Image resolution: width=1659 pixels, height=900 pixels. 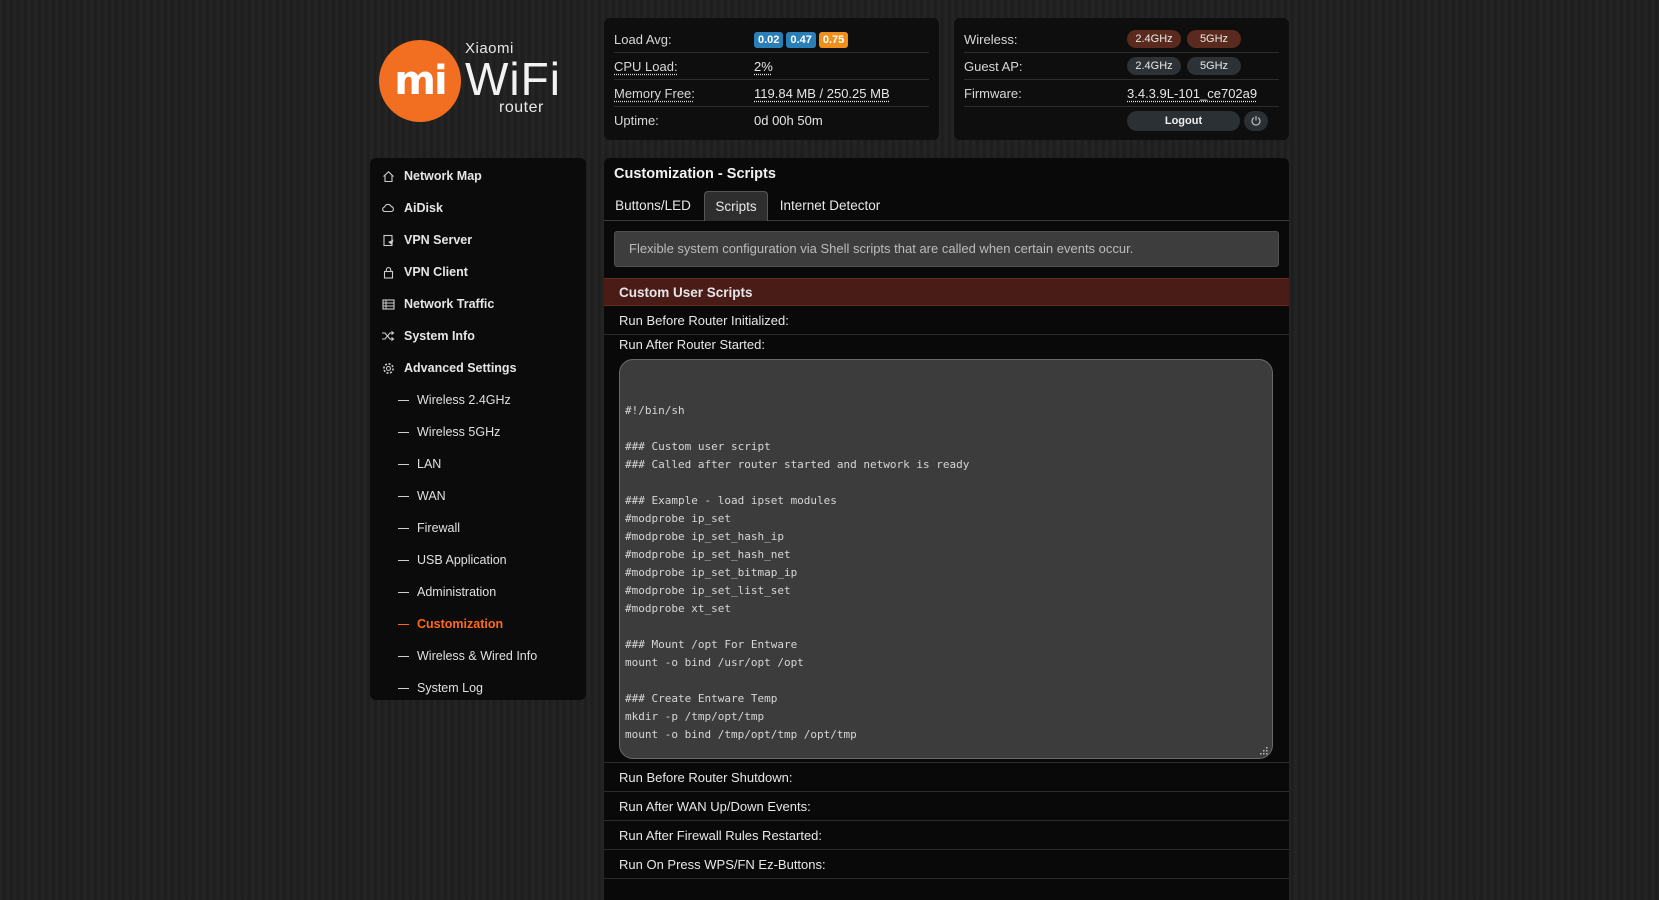 I want to click on page-title: Customization - Scripts, so click(x=695, y=174).